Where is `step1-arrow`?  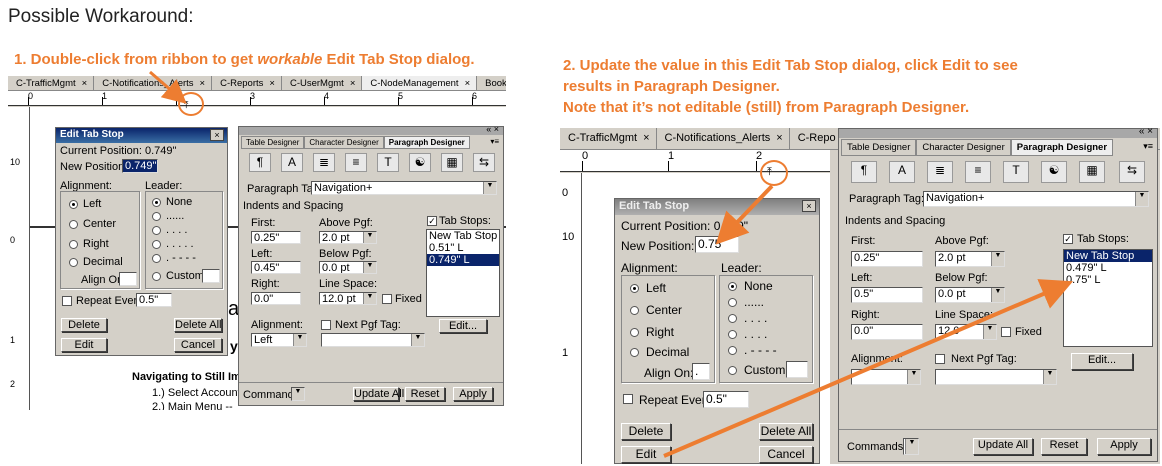 step1-arrow is located at coordinates (168, 87).